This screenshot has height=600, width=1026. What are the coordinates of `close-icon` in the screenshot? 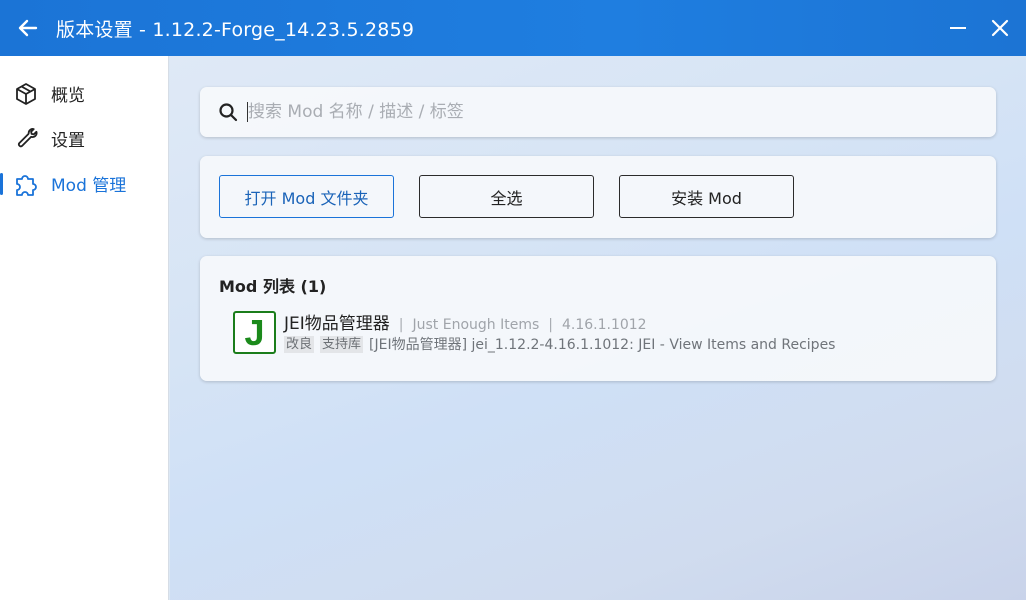 It's located at (1000, 28).